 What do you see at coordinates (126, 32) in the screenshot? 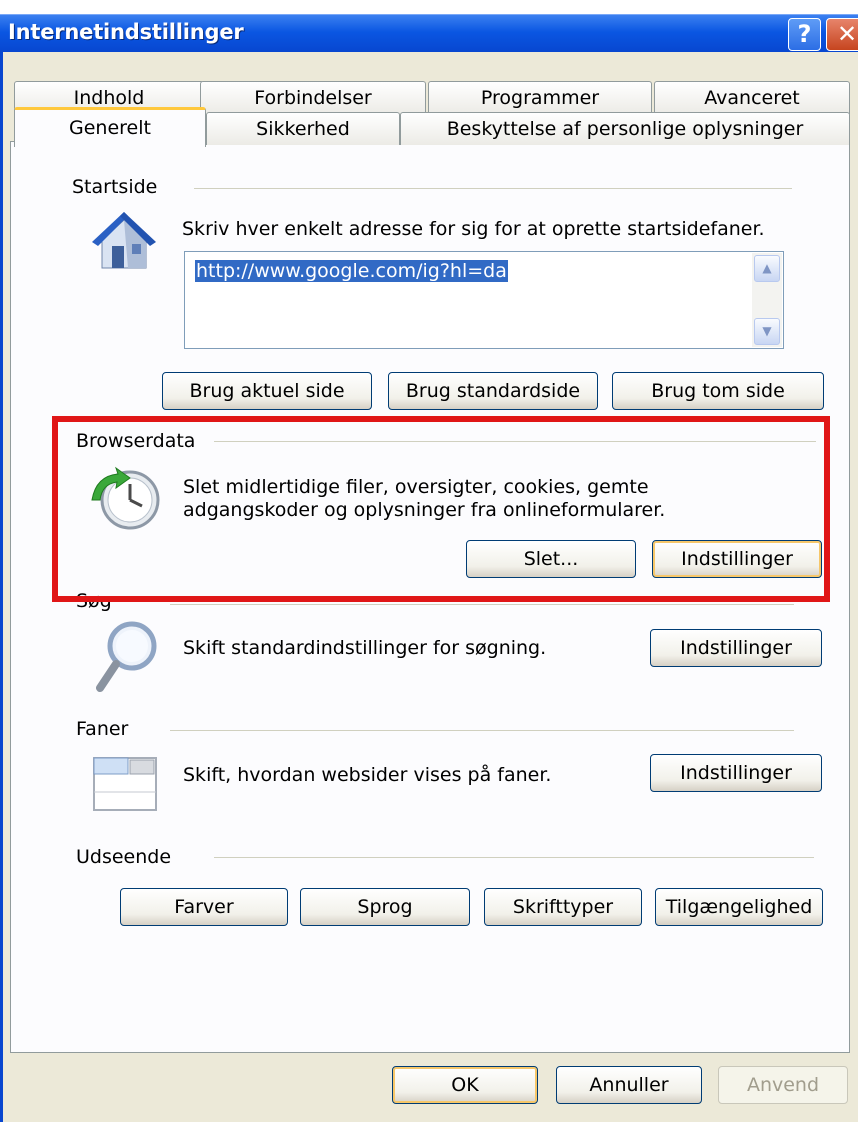
I see `window-title: Internetindstillinger` at bounding box center [126, 32].